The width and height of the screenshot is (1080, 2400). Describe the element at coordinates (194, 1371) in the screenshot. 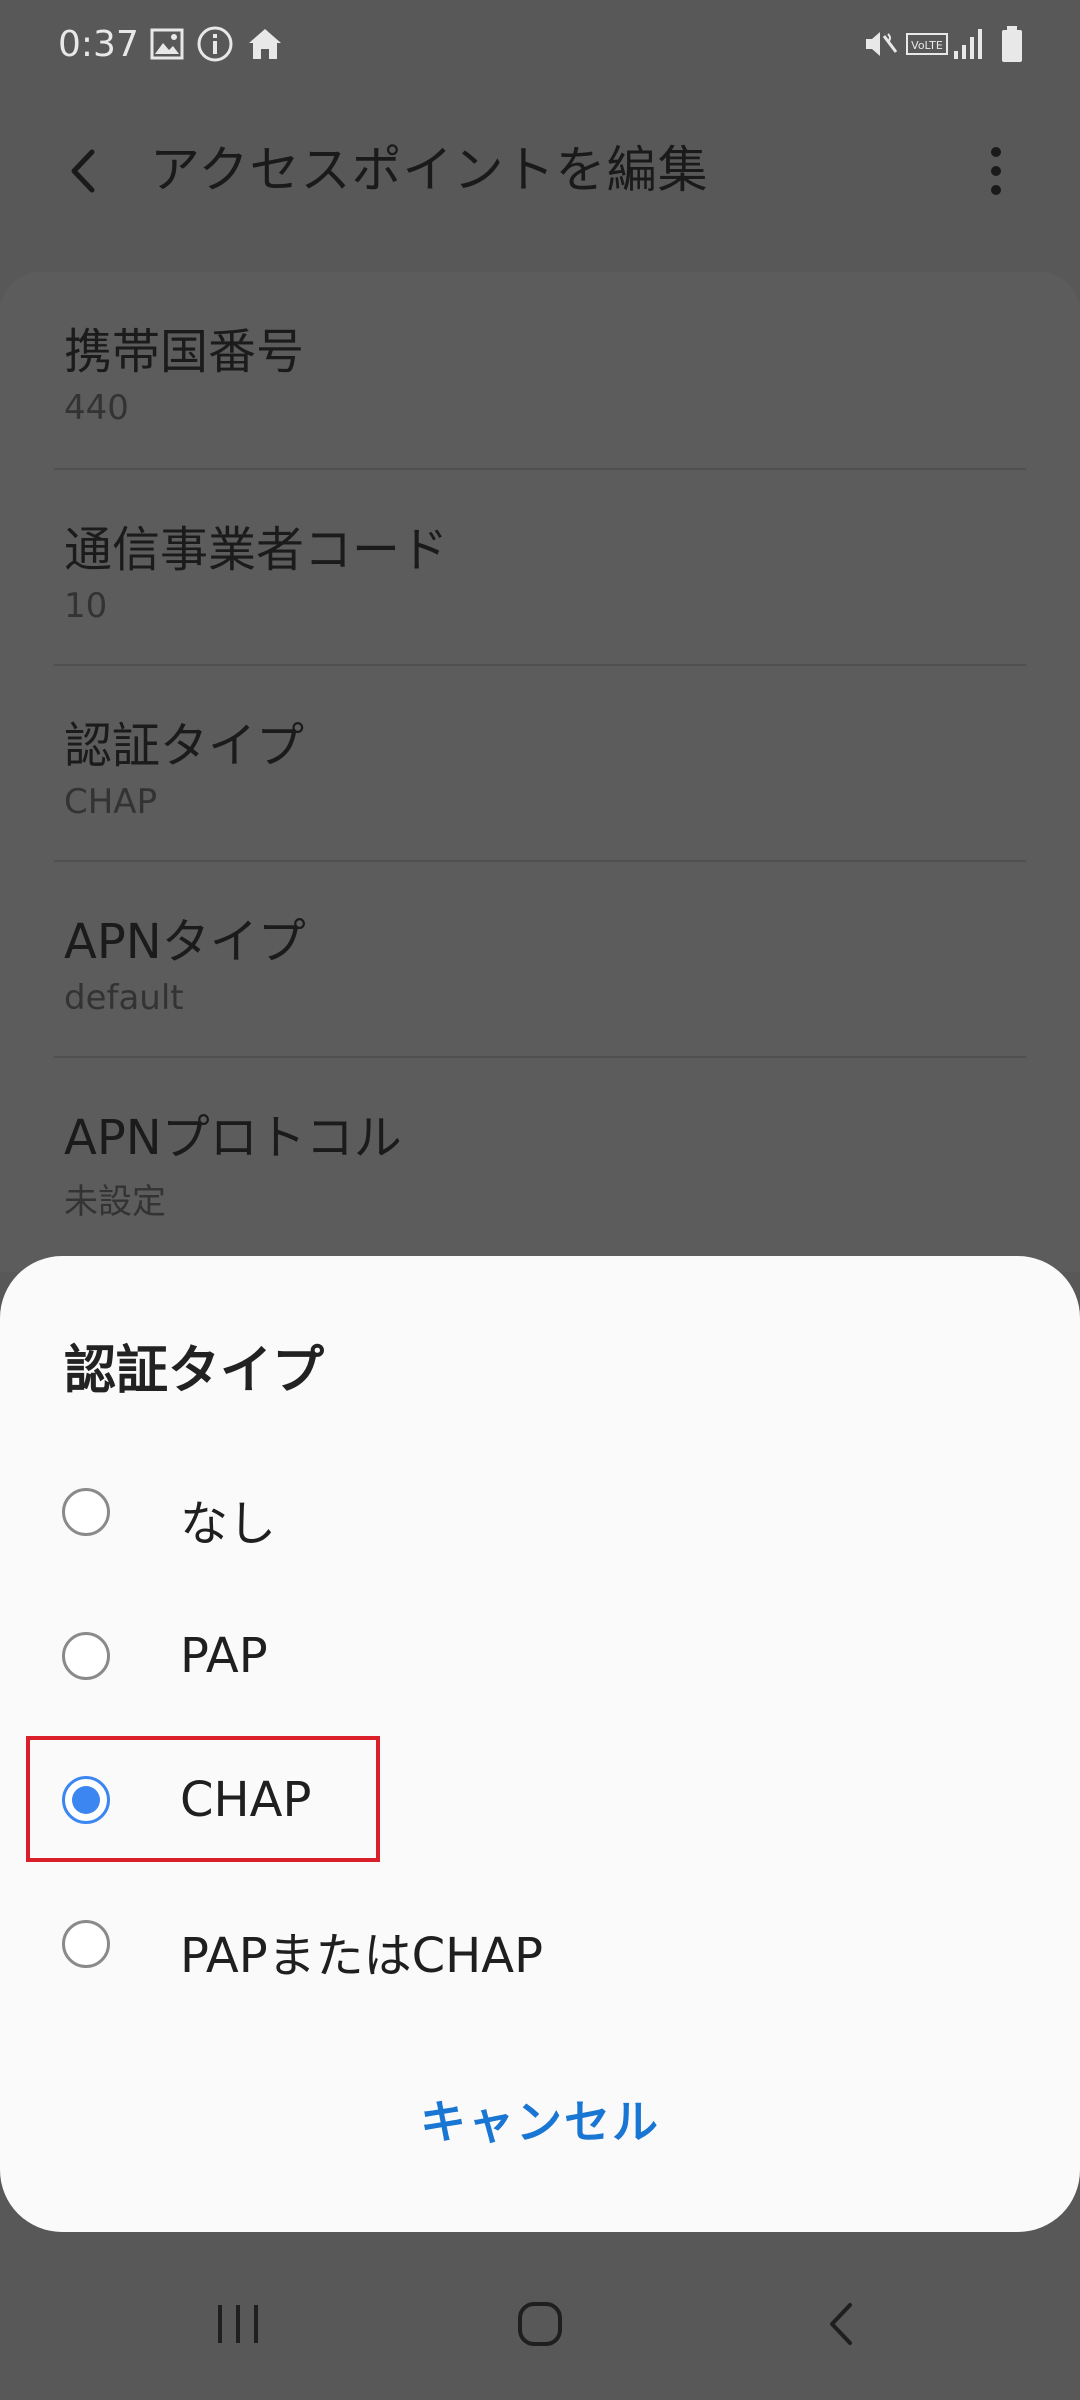

I see `dialog-title: 認証タイプ` at that location.